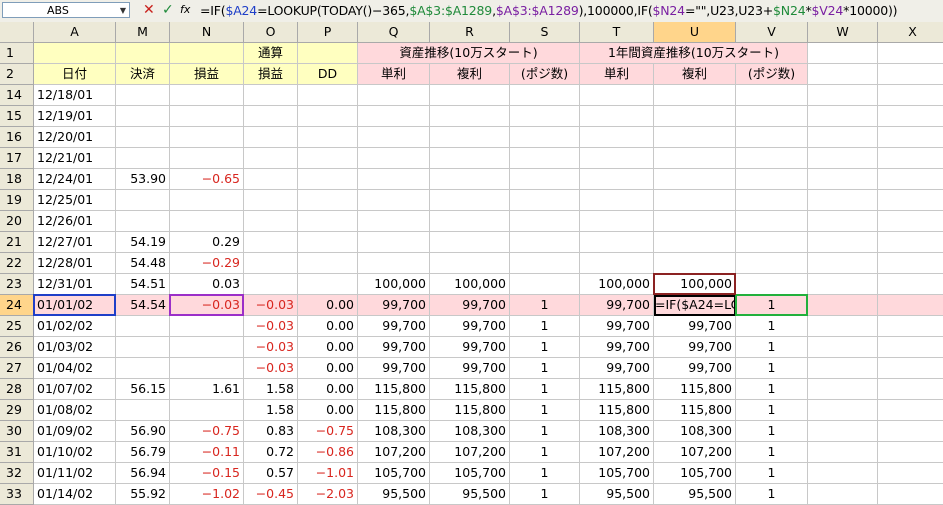  I want to click on name-box: ABS ▼, so click(66, 10).